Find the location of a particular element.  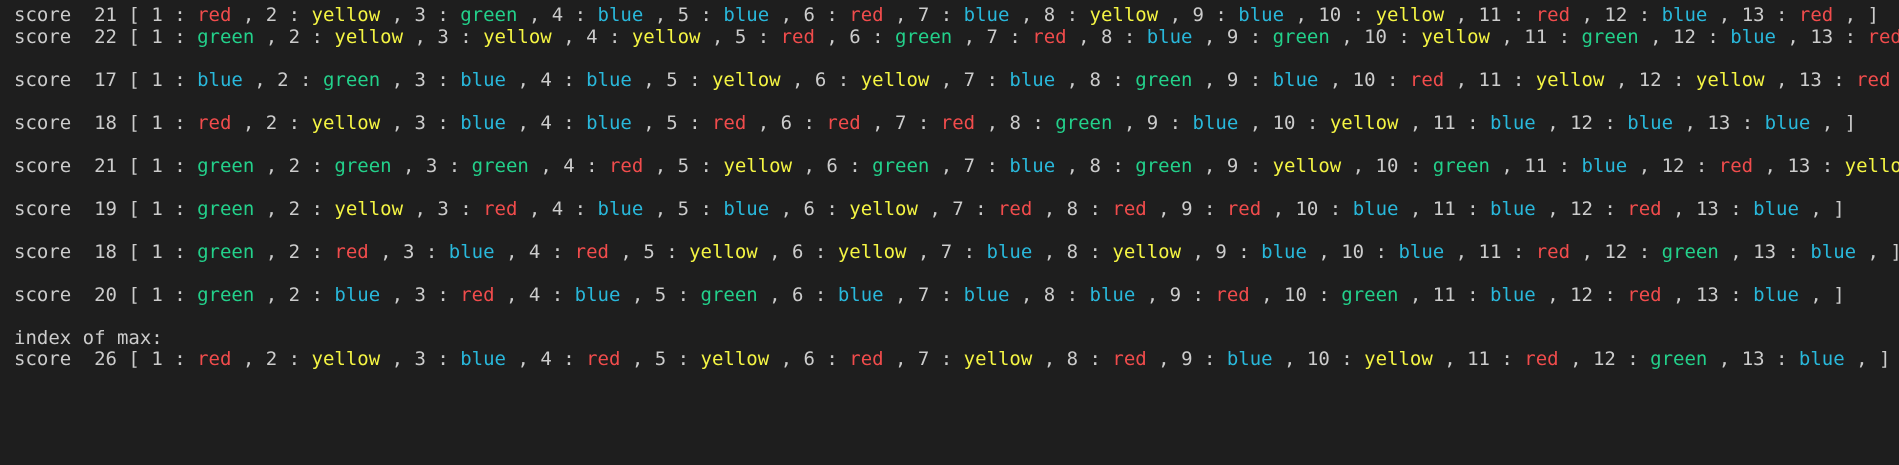

score-value: 17 is located at coordinates (105, 80).